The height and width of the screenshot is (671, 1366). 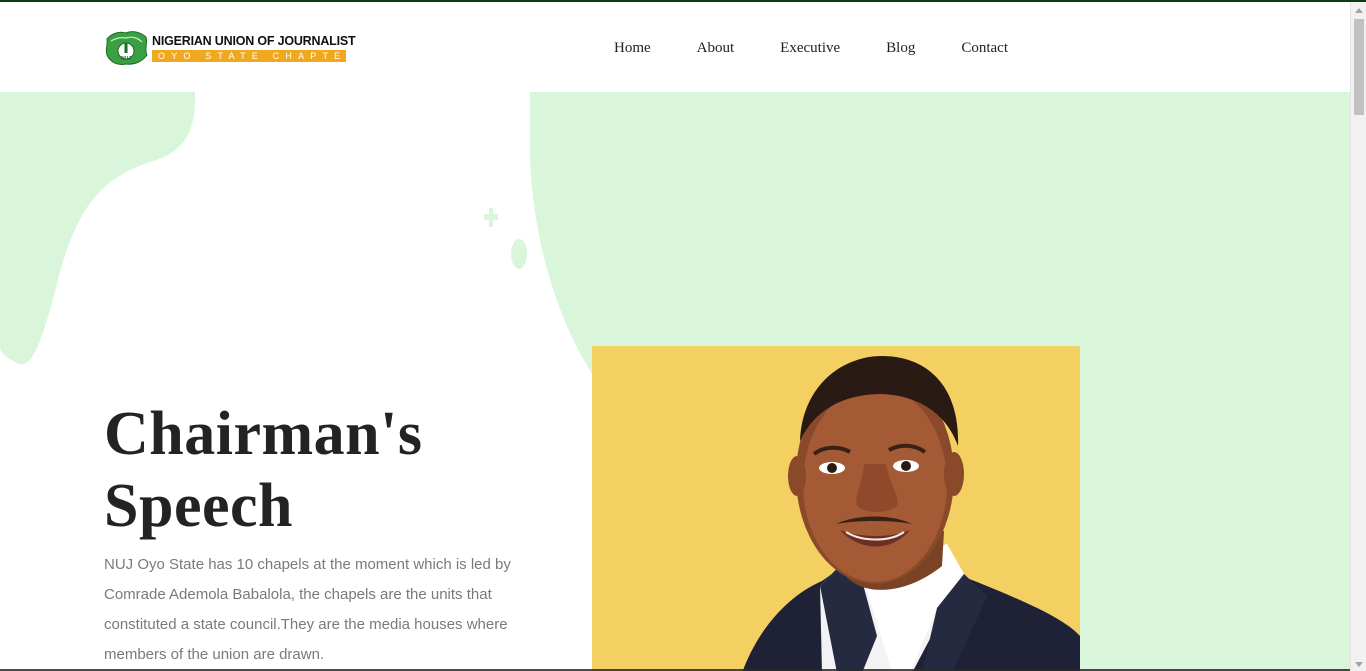 I want to click on scroll-down-icon, so click(x=1359, y=664).